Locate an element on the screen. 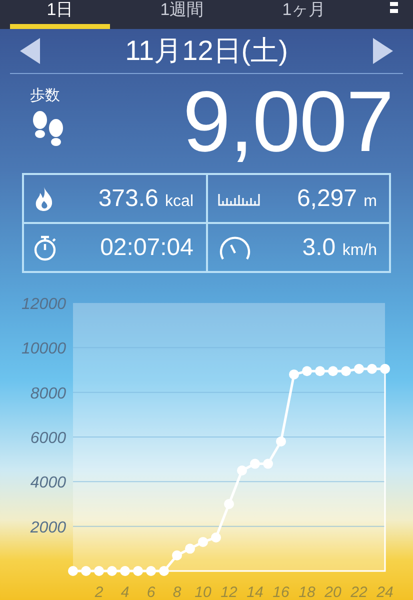  stopwatch-icon is located at coordinates (45, 247).